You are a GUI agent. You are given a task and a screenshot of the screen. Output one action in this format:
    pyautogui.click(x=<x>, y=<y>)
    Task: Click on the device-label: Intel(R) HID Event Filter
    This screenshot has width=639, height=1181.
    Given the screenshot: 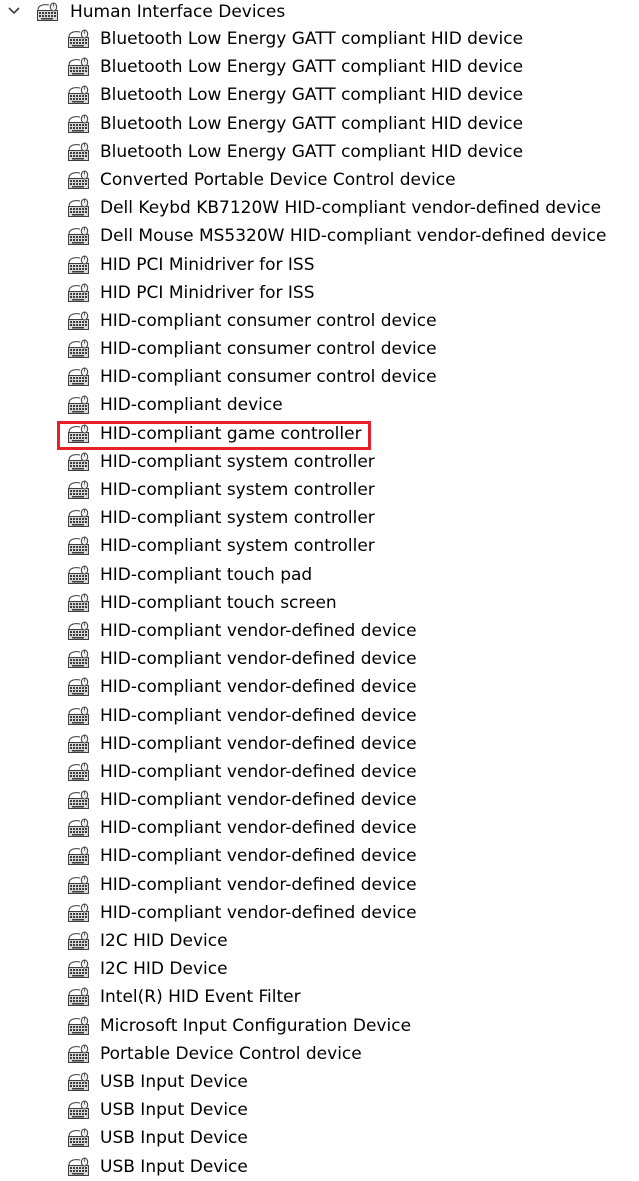 What is the action you would take?
    pyautogui.click(x=200, y=997)
    